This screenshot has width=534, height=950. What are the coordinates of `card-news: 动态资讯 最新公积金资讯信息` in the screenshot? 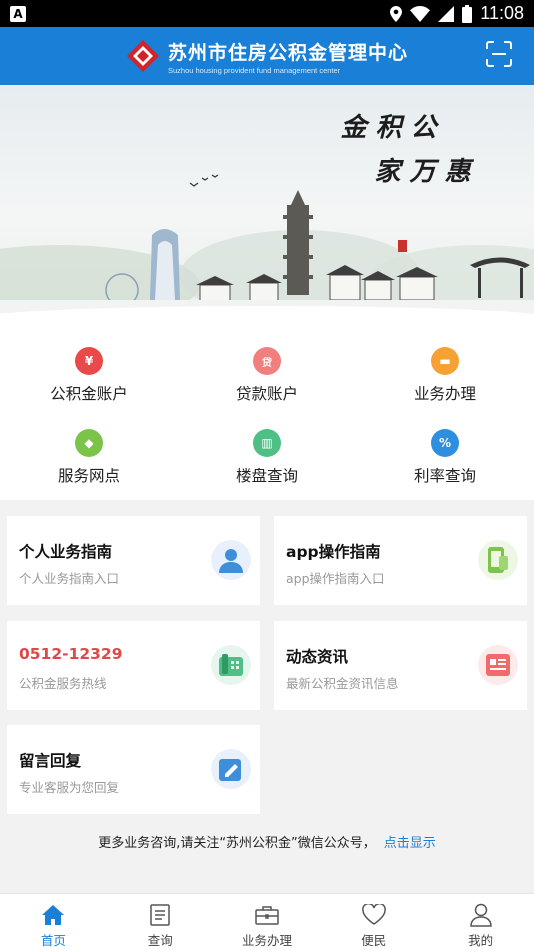 It's located at (400, 665).